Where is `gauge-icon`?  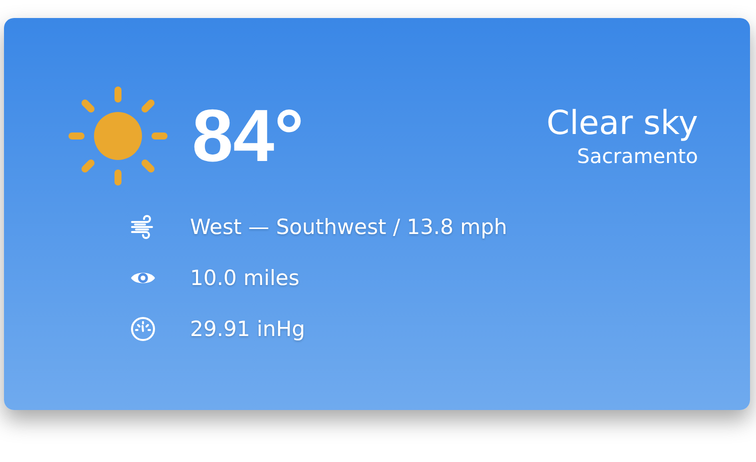
gauge-icon is located at coordinates (143, 329).